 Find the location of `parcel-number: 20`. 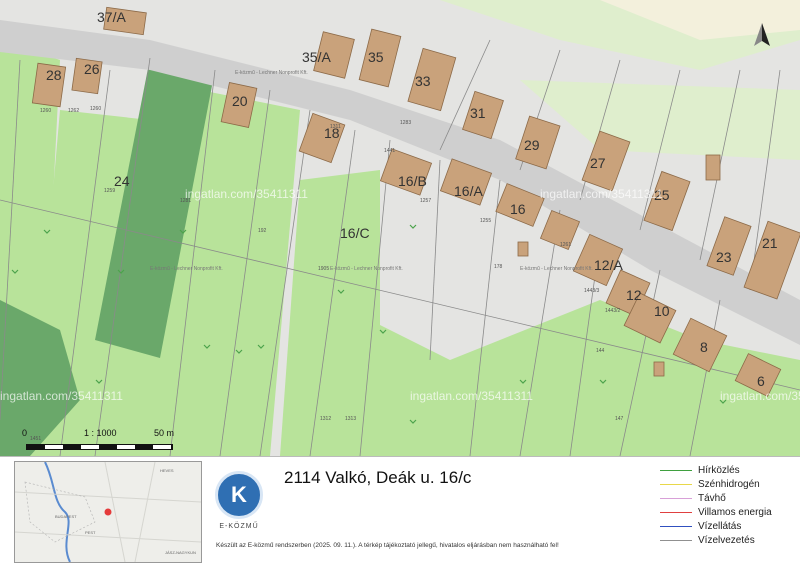

parcel-number: 20 is located at coordinates (240, 101).